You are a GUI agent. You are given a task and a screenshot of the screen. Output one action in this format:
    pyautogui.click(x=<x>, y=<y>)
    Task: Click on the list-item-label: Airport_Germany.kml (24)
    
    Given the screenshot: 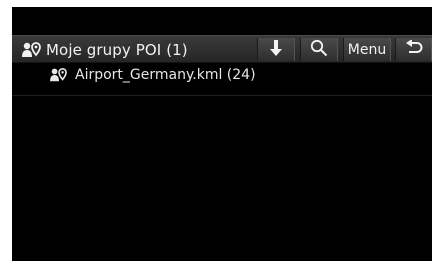 What is the action you would take?
    pyautogui.click(x=165, y=75)
    